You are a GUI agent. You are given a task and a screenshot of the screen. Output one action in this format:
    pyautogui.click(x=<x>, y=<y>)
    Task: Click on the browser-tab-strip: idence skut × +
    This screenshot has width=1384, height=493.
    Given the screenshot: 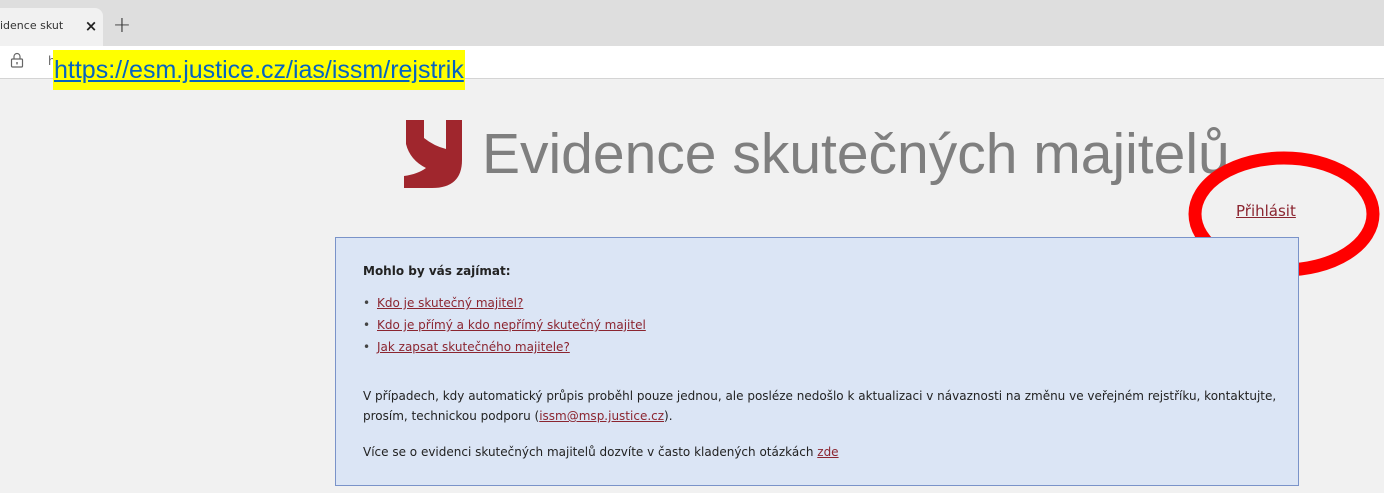 What is the action you would take?
    pyautogui.click(x=692, y=23)
    